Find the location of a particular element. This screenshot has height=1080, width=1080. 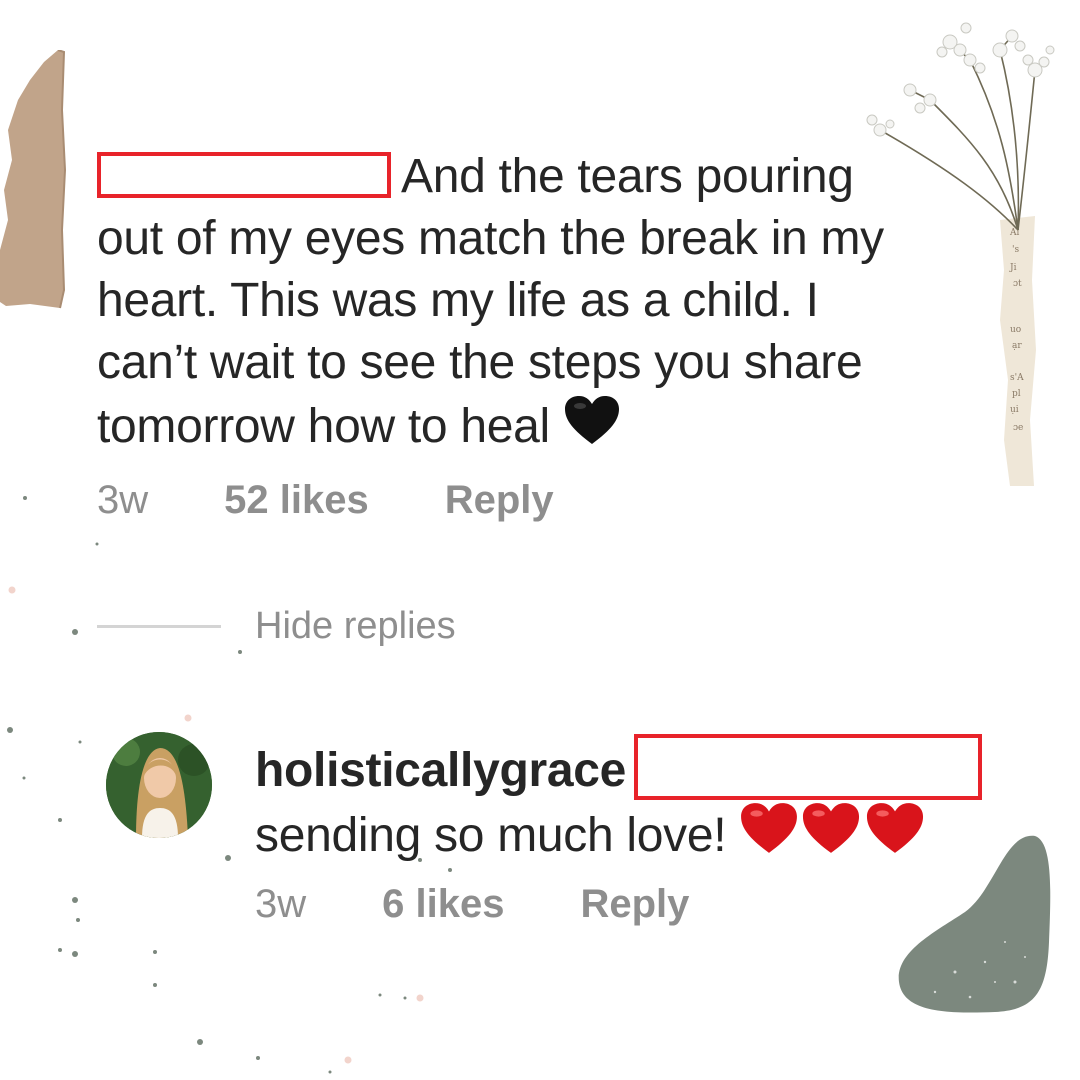

svg-text: 's is located at coordinates (1015, 250).